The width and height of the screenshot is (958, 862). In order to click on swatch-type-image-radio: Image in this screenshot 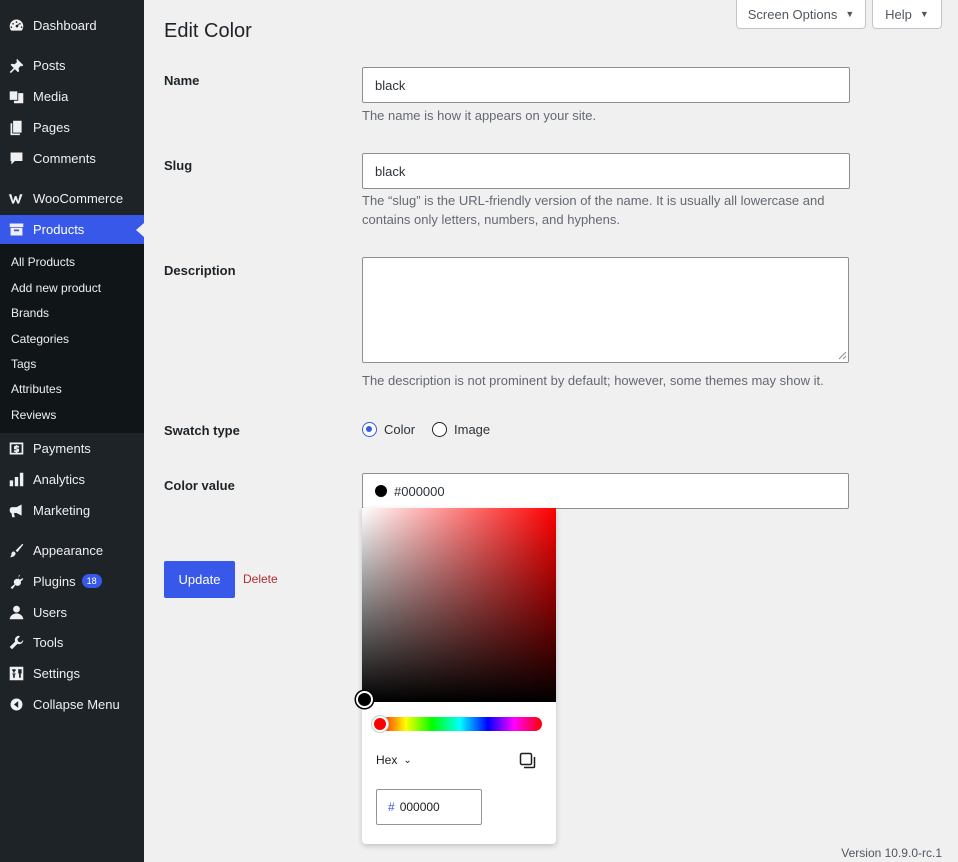, I will do `click(461, 429)`.